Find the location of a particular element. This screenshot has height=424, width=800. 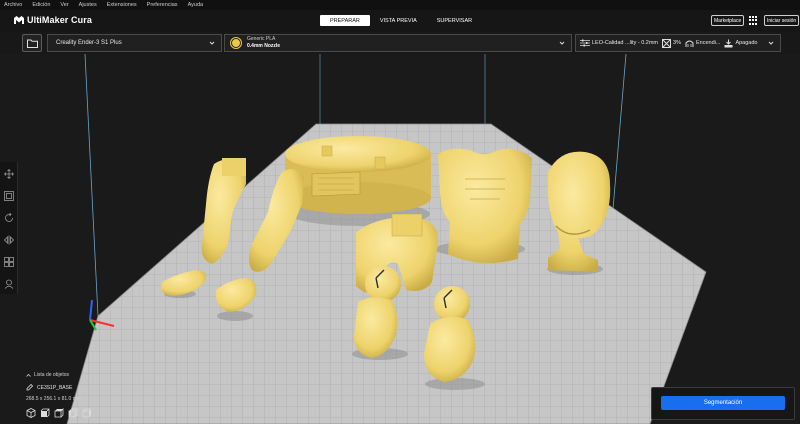

model-base-disc is located at coordinates (358, 175).